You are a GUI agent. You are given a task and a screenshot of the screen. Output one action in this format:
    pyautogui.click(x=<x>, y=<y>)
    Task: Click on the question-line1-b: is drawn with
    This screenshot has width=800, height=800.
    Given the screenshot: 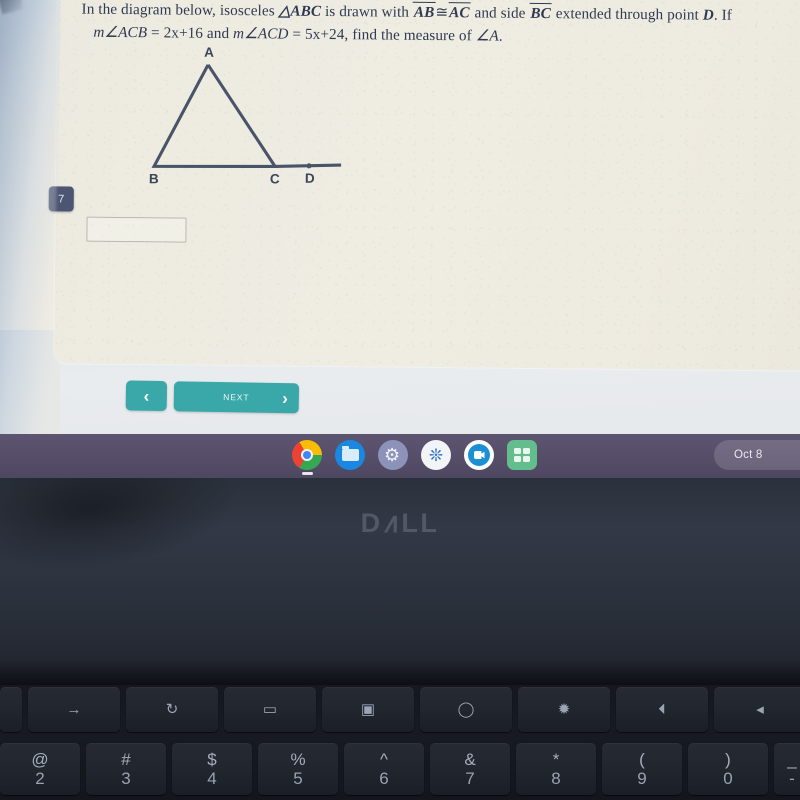 What is the action you would take?
    pyautogui.click(x=367, y=11)
    